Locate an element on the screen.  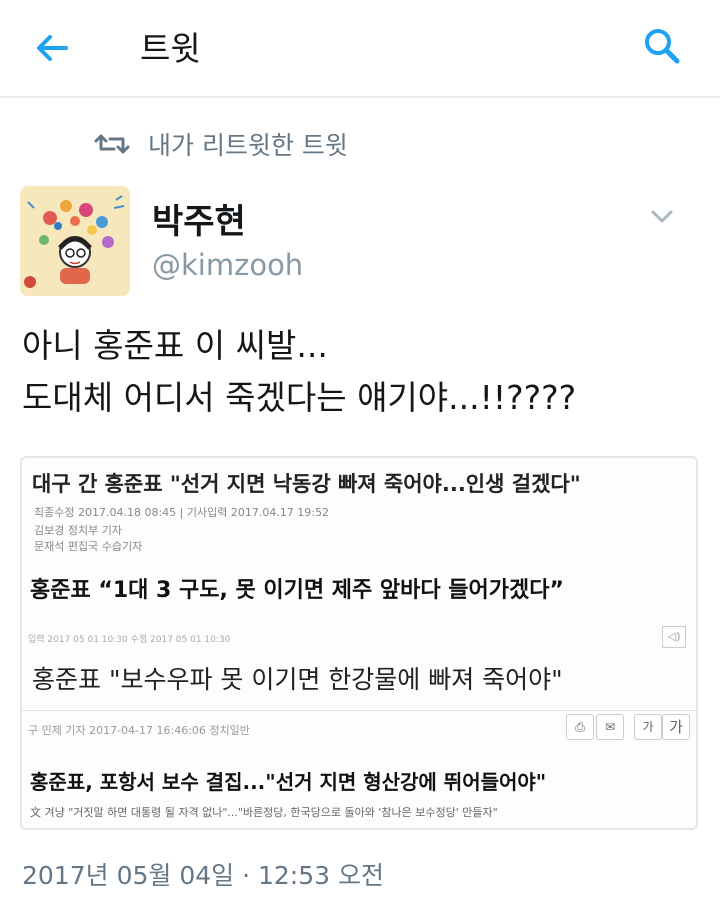
retweet-icon is located at coordinates (112, 144).